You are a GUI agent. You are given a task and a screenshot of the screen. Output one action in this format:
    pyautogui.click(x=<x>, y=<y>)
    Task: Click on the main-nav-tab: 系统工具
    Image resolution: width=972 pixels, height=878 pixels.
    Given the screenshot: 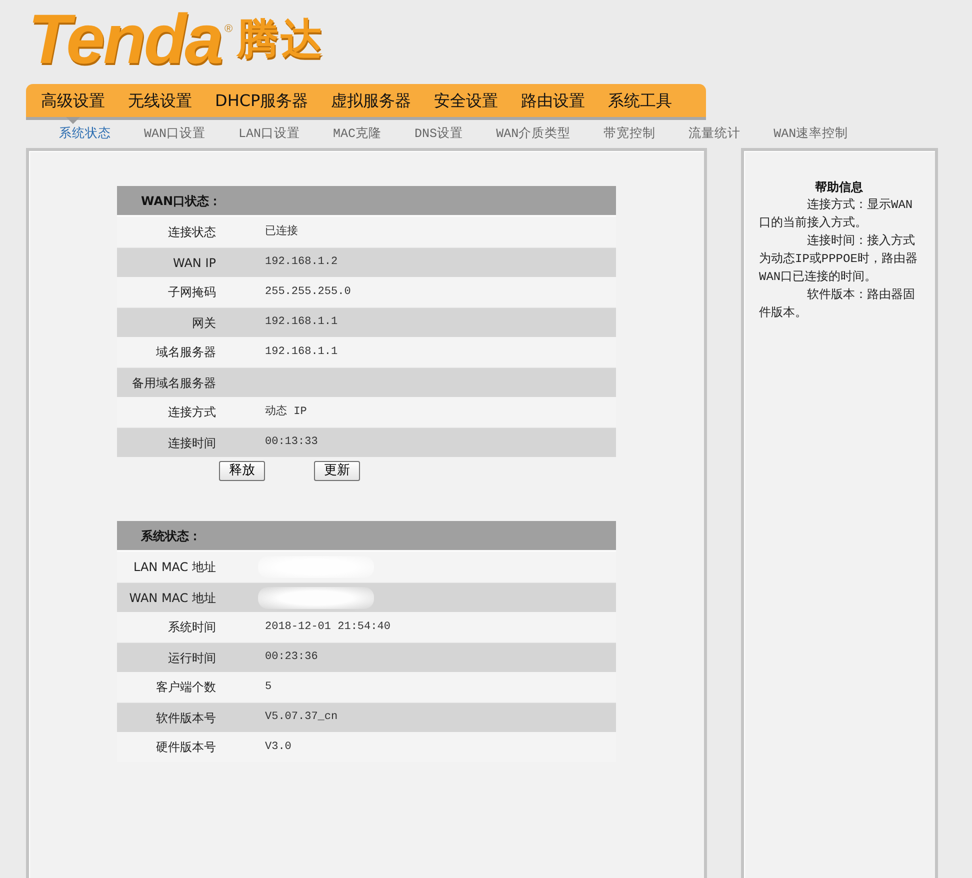 What is the action you would take?
    pyautogui.click(x=640, y=100)
    